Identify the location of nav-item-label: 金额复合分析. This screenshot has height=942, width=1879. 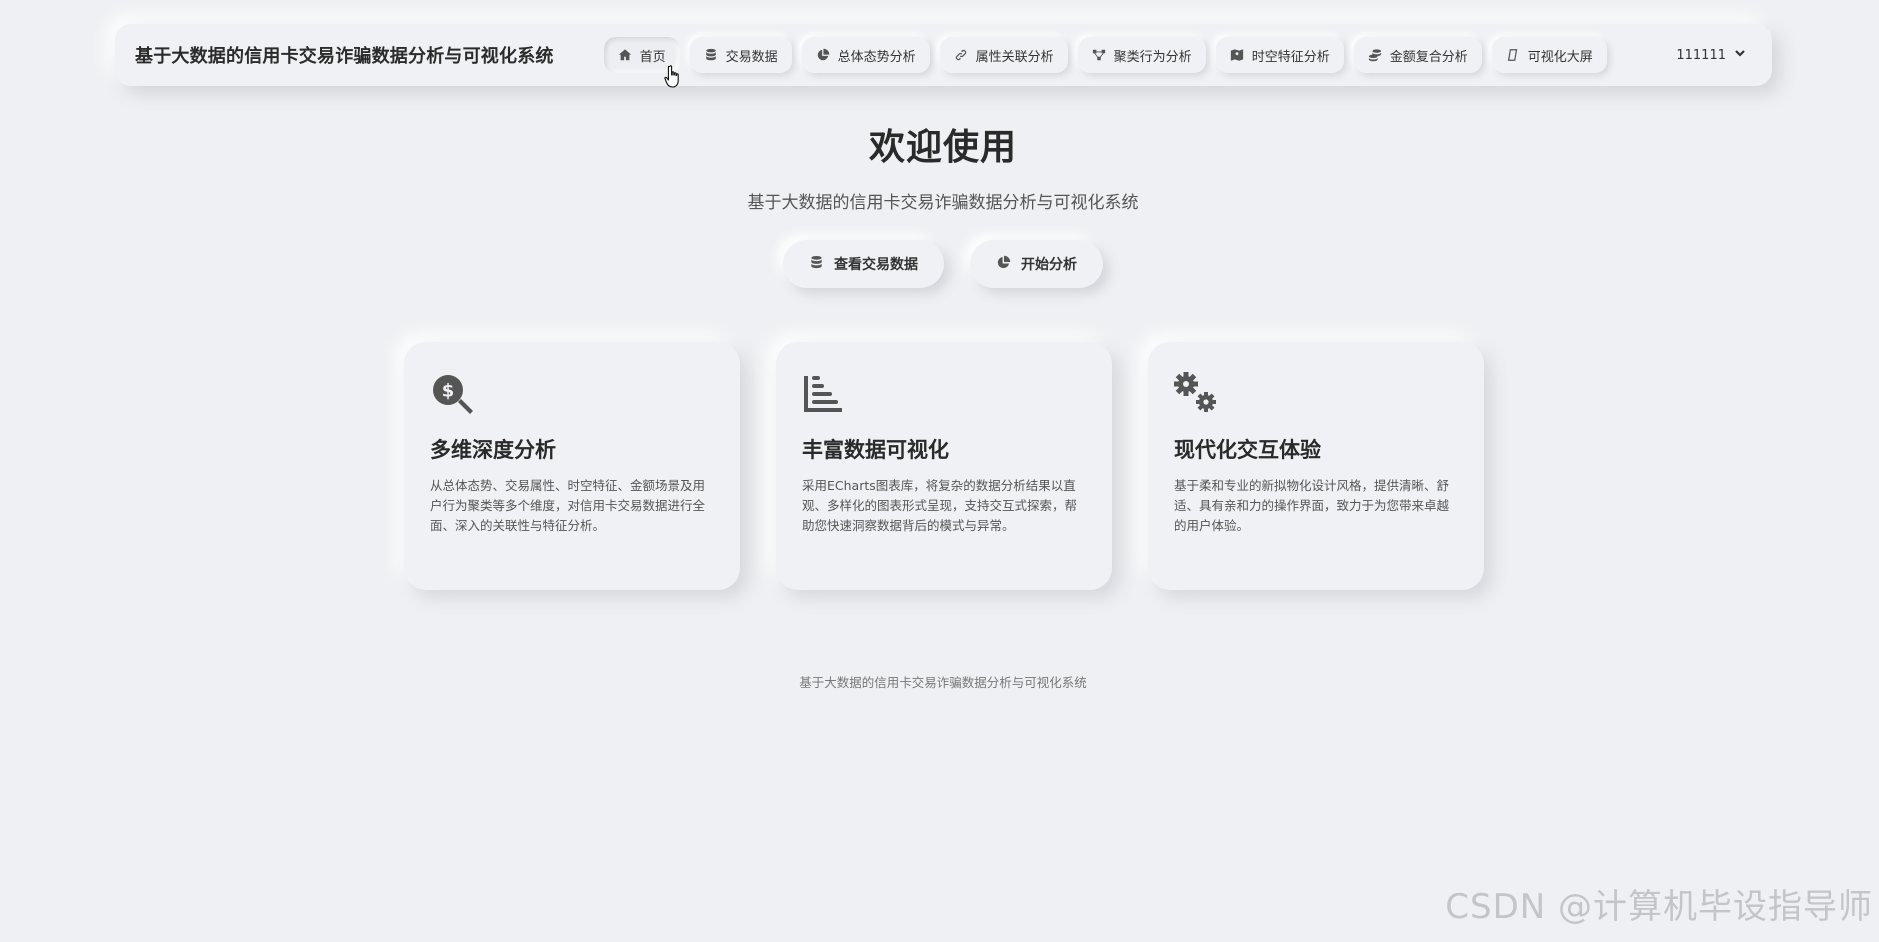
(1428, 57).